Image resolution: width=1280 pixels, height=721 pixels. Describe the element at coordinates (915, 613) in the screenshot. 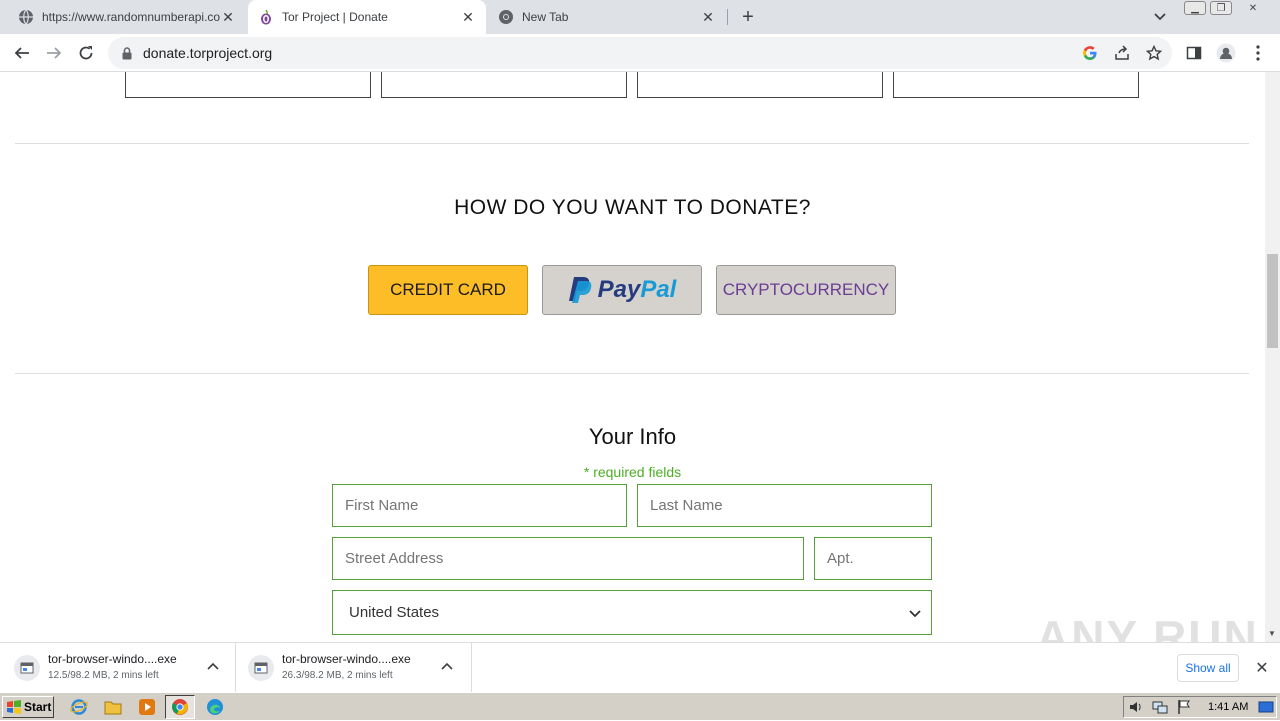

I see `chevron-down-icon` at that location.